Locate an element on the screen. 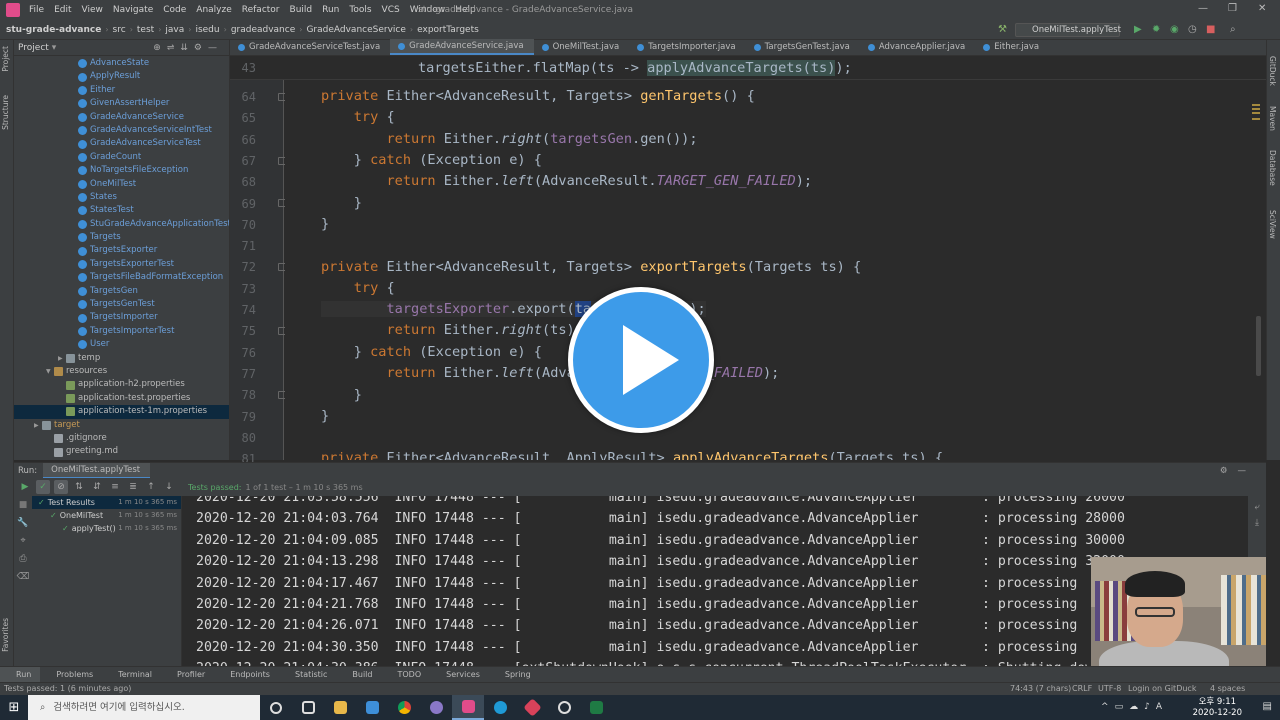 The width and height of the screenshot is (1280, 720). tool-tab-run: Run is located at coordinates (20, 674).